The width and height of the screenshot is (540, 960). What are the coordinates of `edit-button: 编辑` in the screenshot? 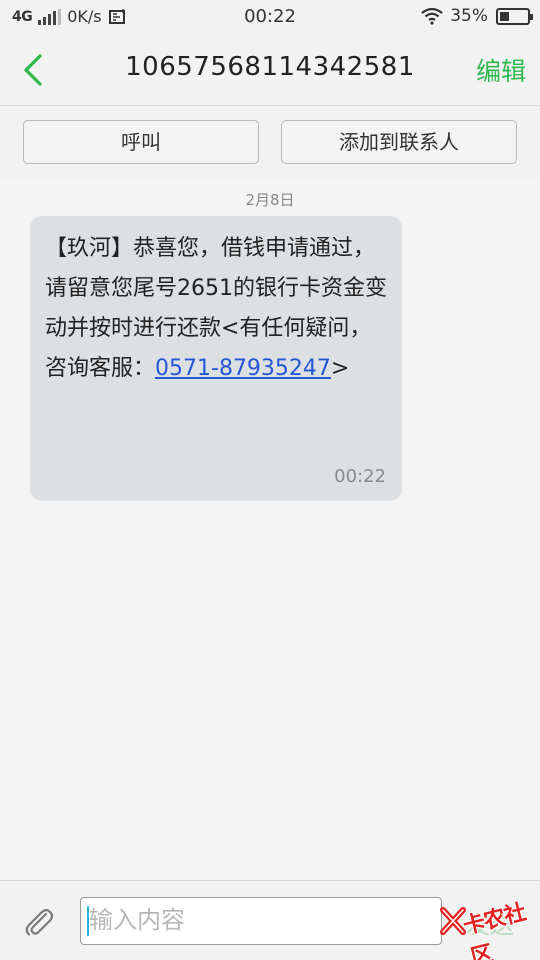 It's located at (501, 70).